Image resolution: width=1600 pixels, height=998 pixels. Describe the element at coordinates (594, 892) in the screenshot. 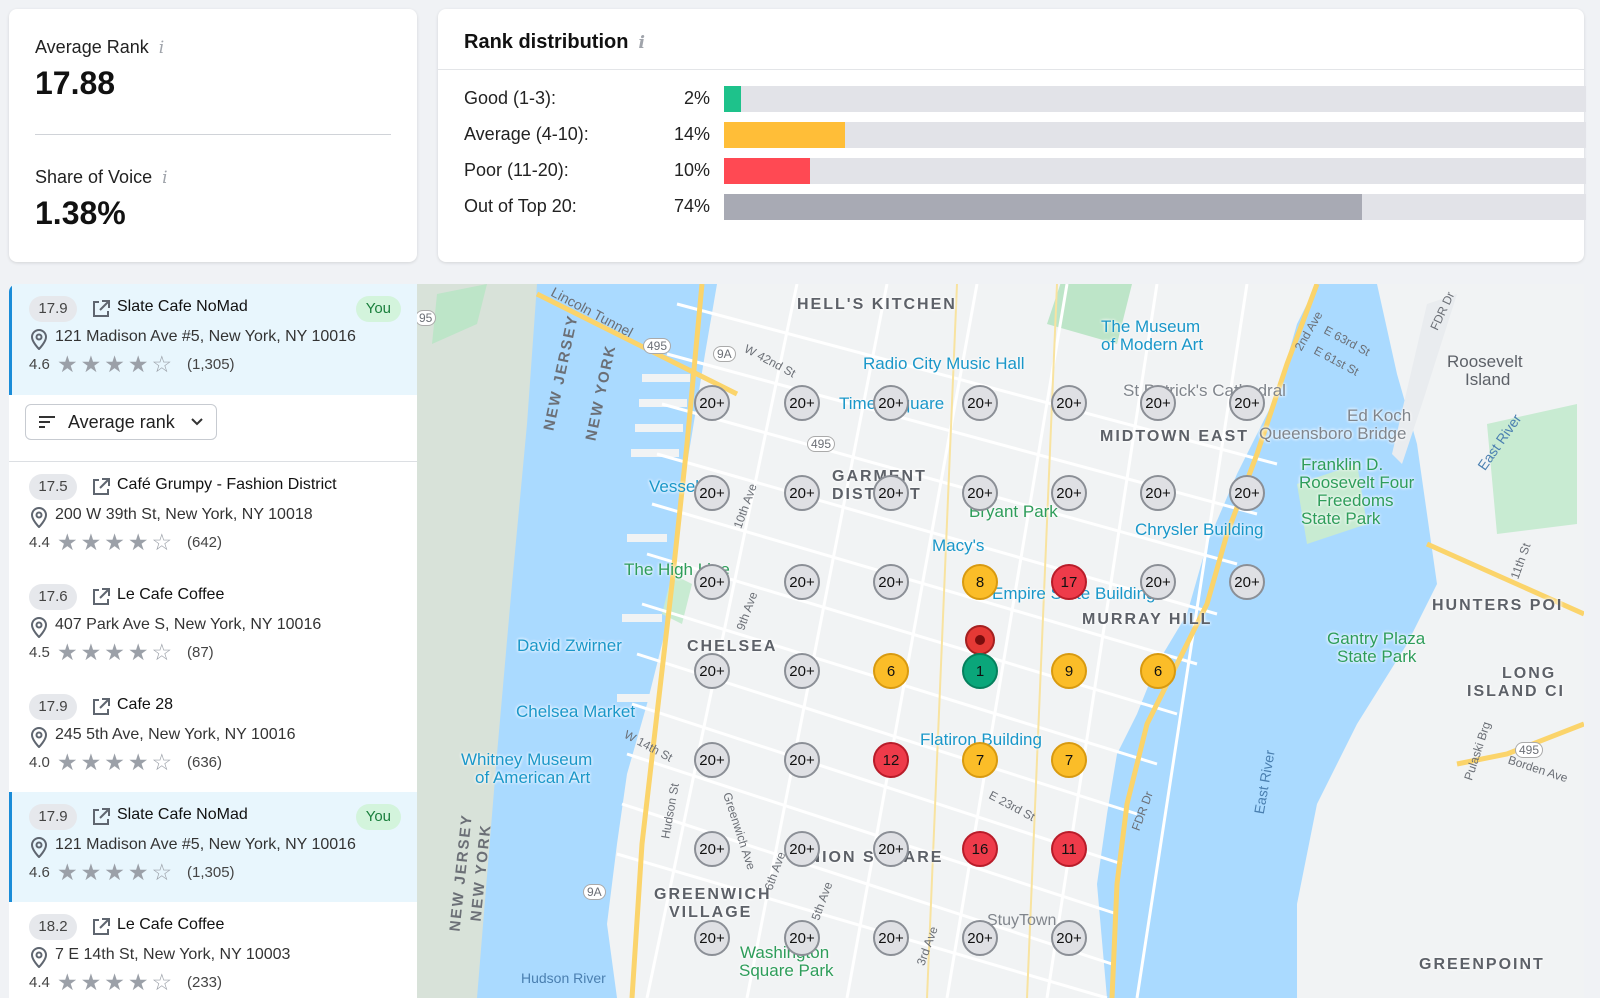

I see `route-shield: 9A` at that location.